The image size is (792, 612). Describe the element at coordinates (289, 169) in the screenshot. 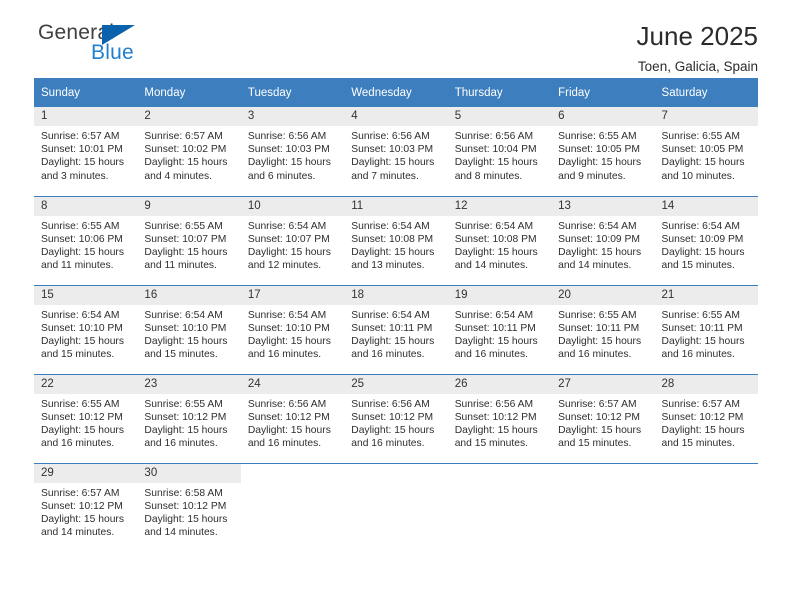

I see `daylight-text: Daylight: 15 hours and 6 minutes.` at that location.